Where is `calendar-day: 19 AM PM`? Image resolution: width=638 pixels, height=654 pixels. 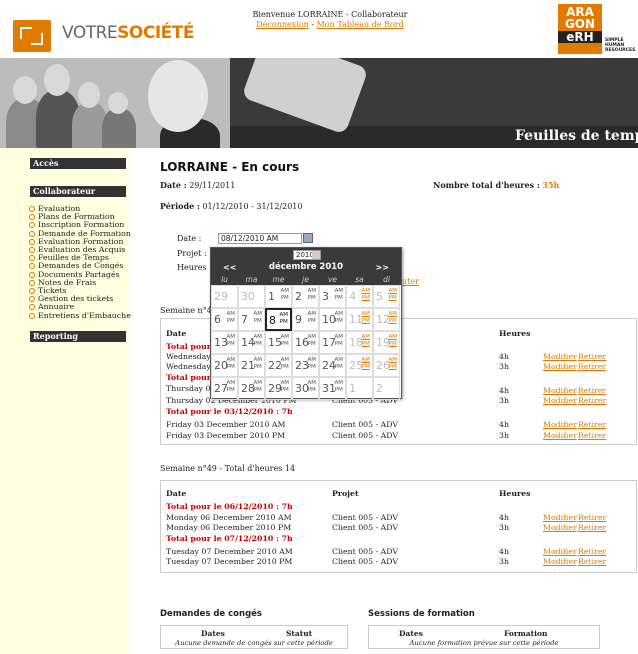 calendar-day: 19 AM PM is located at coordinates (386, 342).